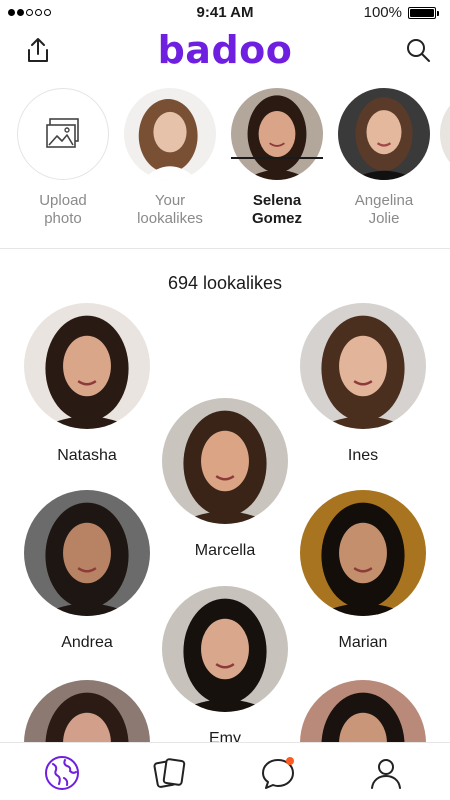  What do you see at coordinates (225, 283) in the screenshot?
I see `results-count: 694 lookalikes` at bounding box center [225, 283].